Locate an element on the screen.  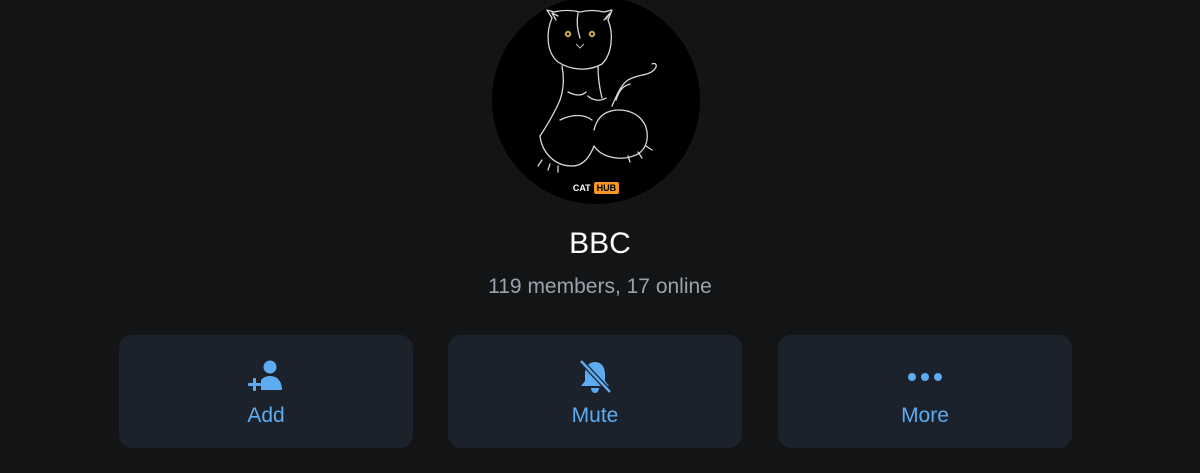
more-dots-icon is located at coordinates (925, 377).